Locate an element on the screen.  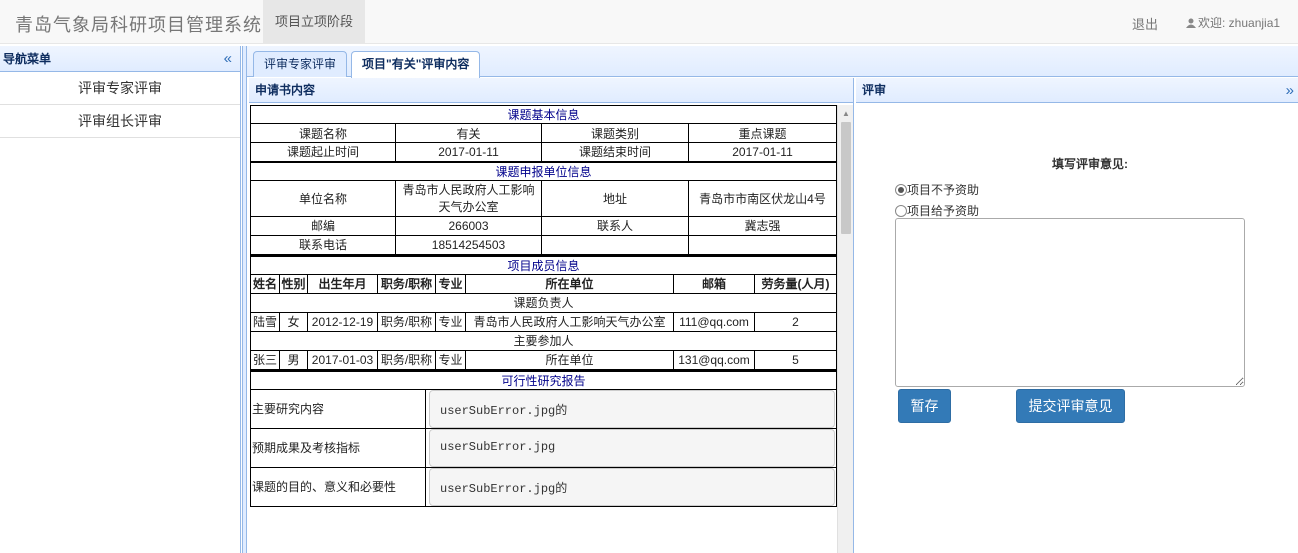
column-header: 劳务量(人月) is located at coordinates (795, 283).